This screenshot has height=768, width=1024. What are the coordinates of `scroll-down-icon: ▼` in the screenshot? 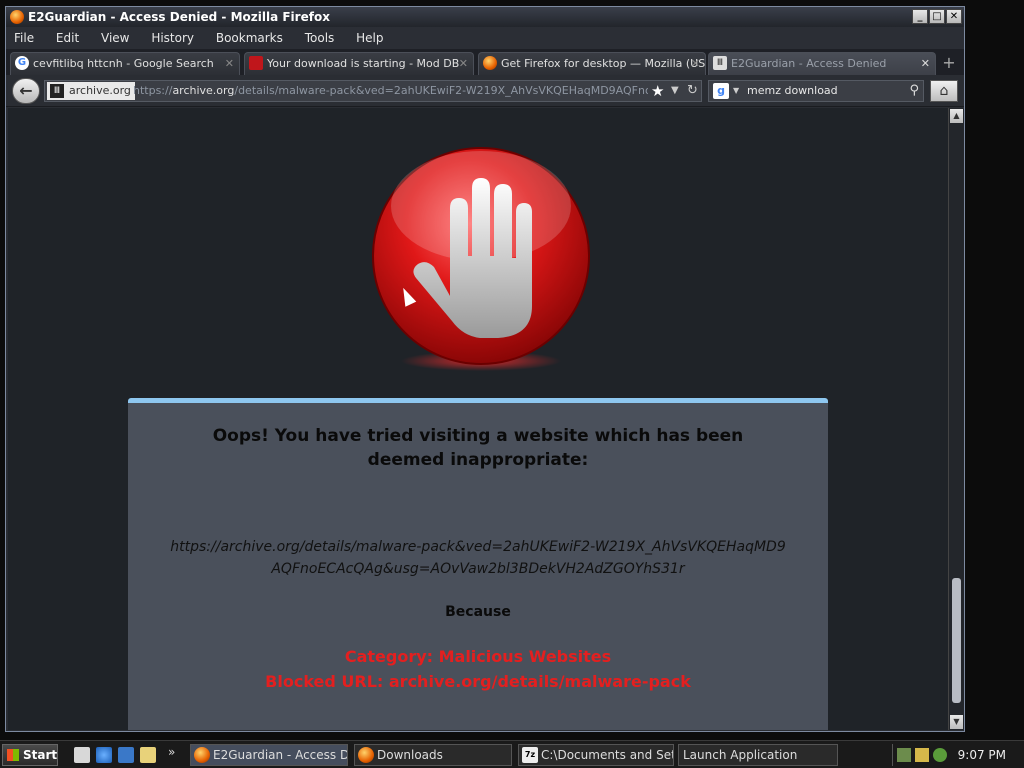 It's located at (956, 722).